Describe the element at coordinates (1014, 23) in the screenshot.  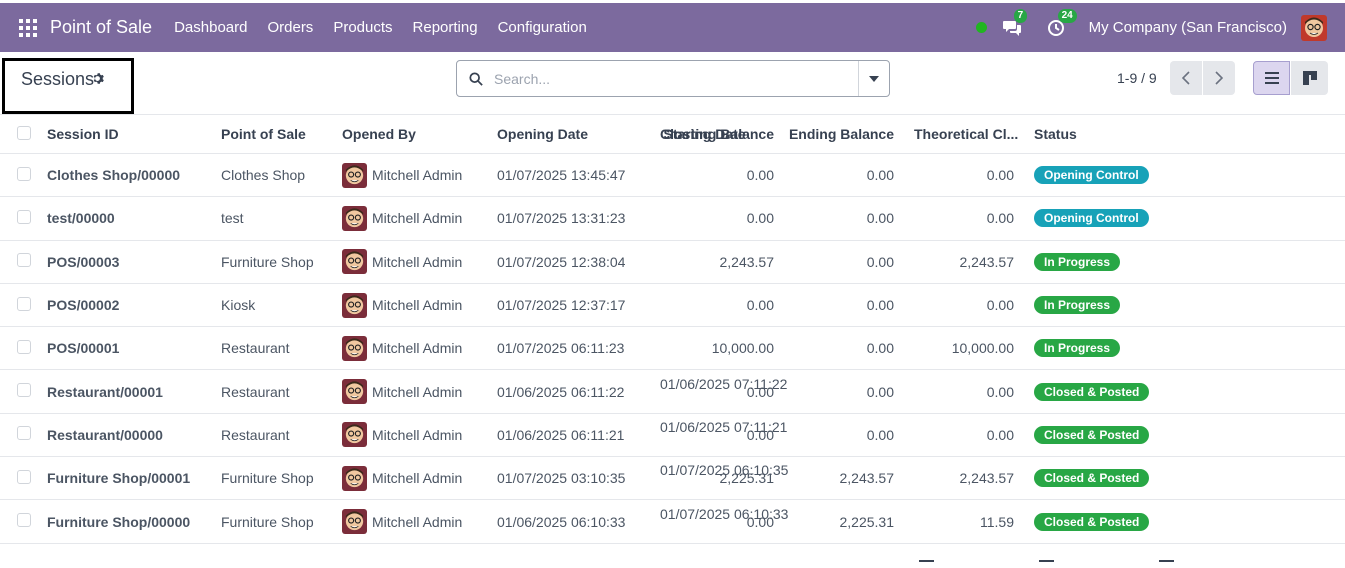
I see `messages-icon: 7` at that location.